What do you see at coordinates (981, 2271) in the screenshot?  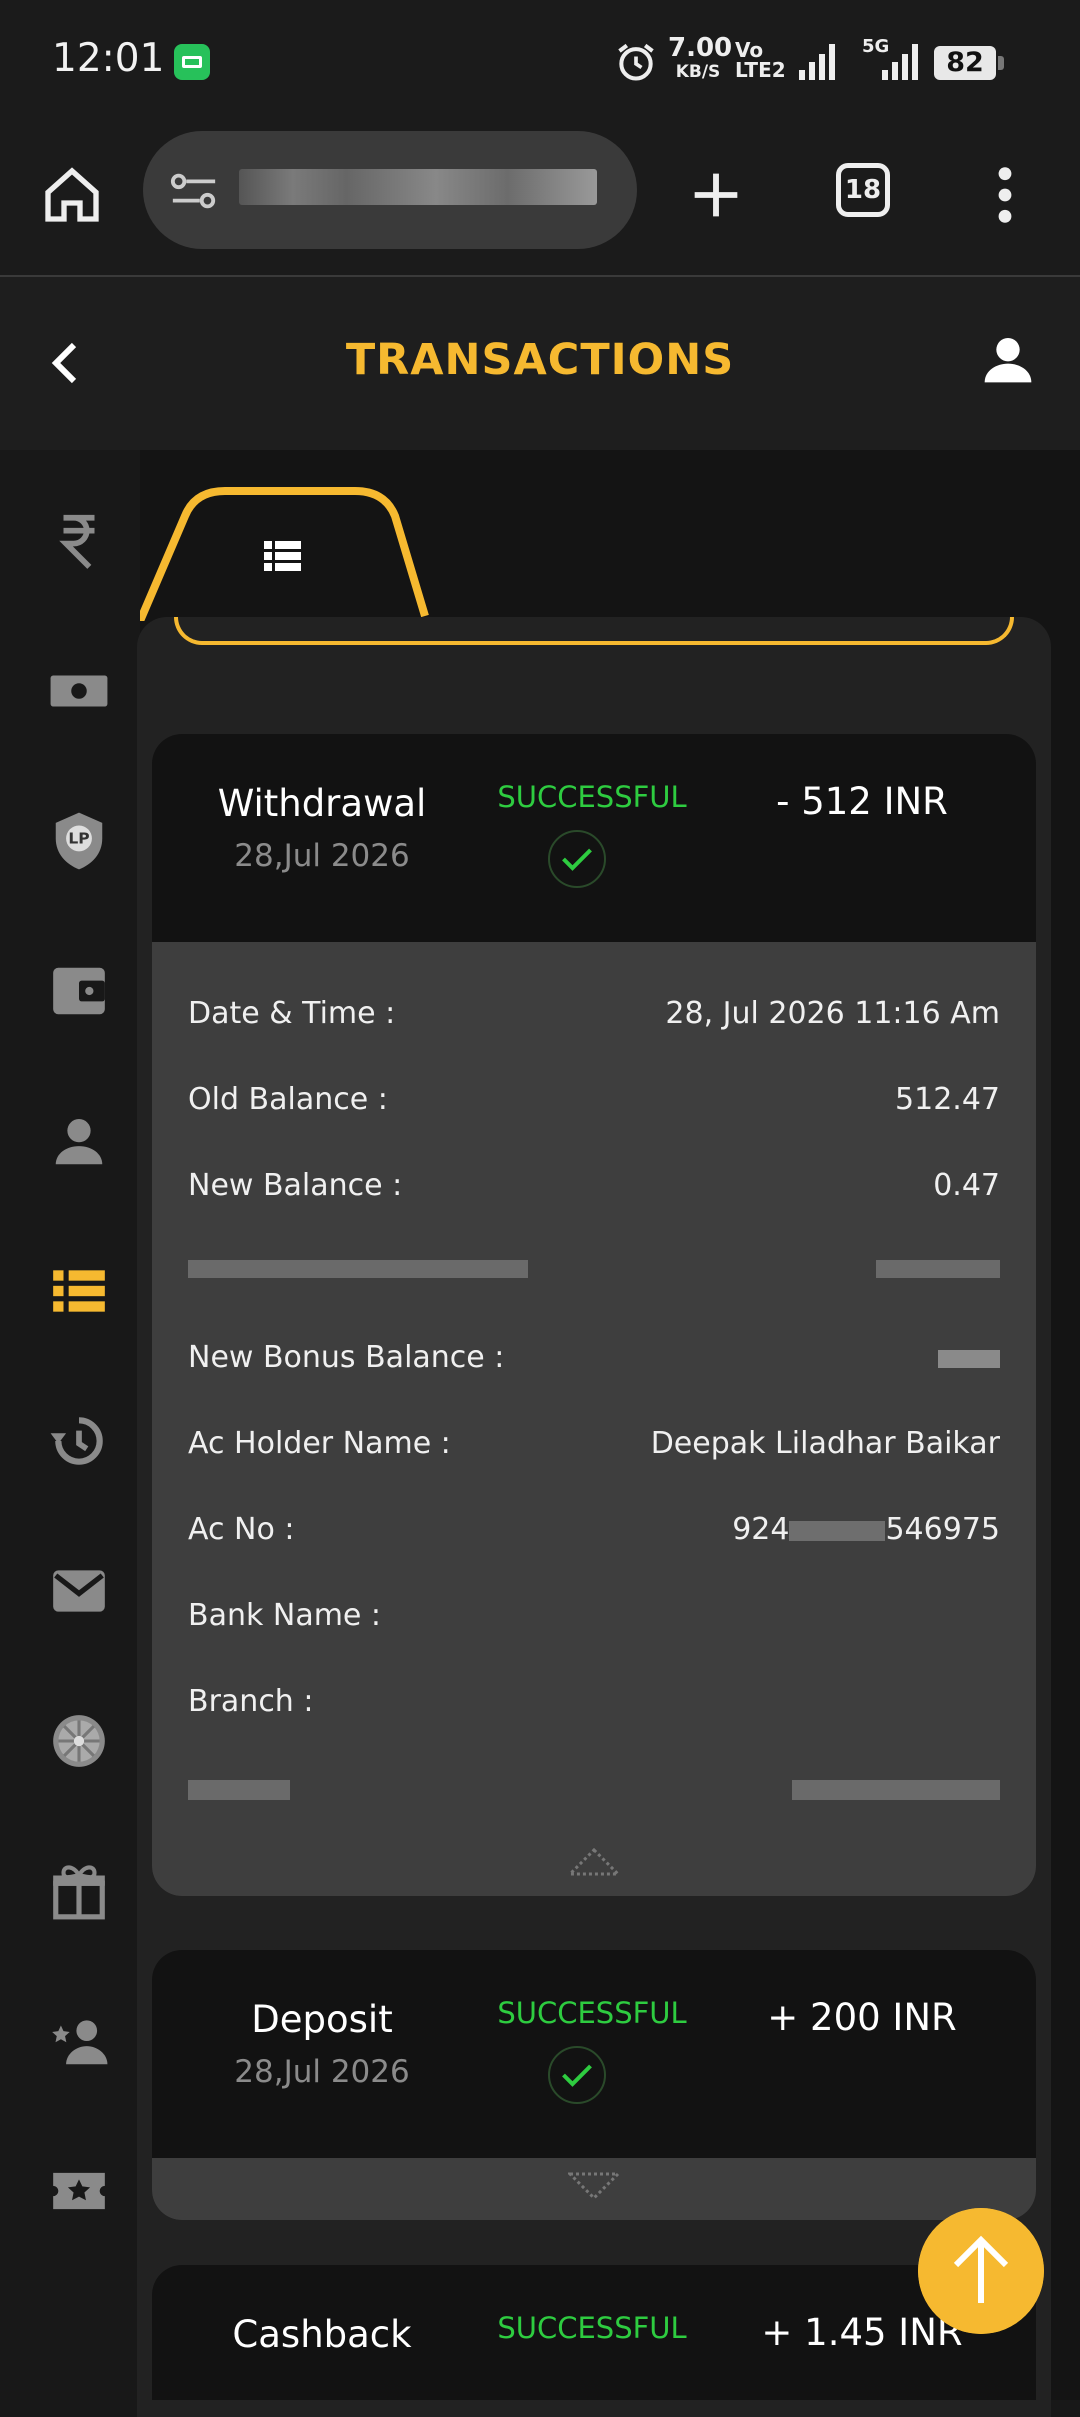 I see `scroll-to-top-button` at bounding box center [981, 2271].